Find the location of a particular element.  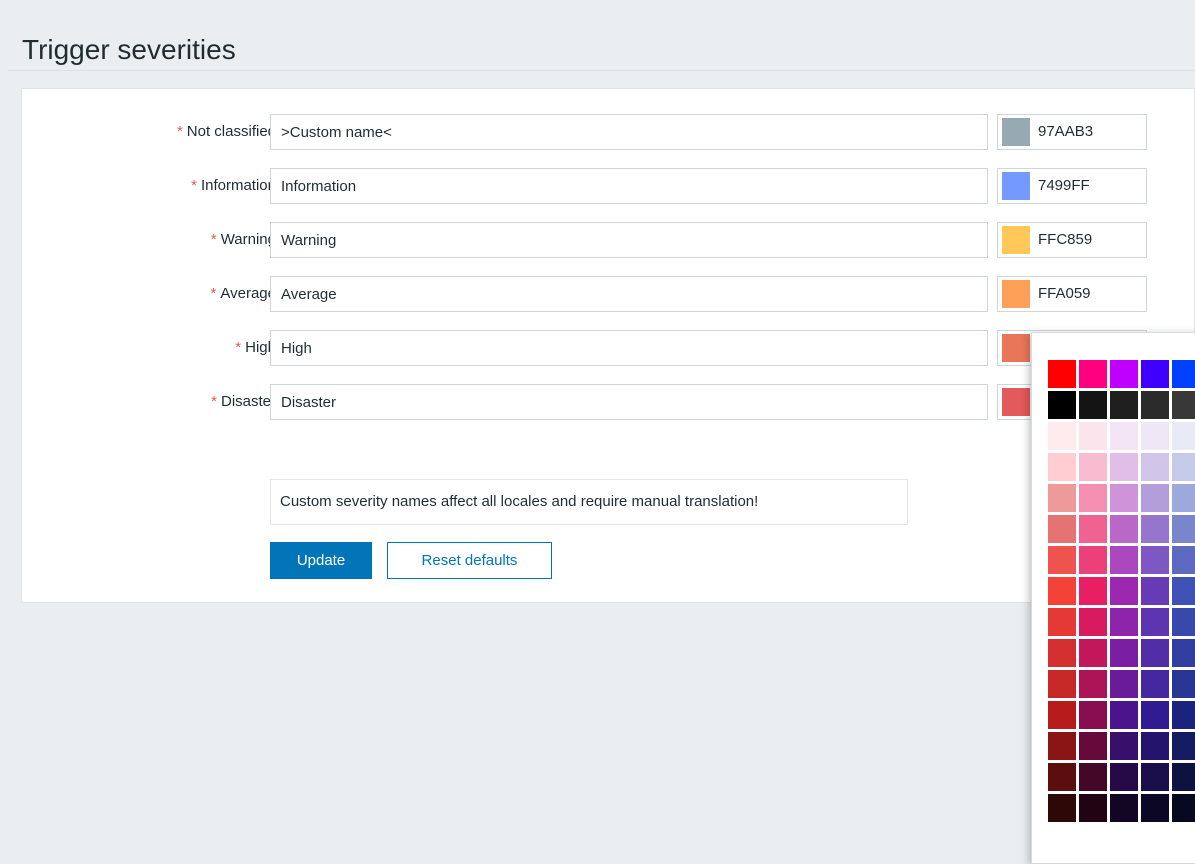

severity-name-input-high is located at coordinates (629, 348).